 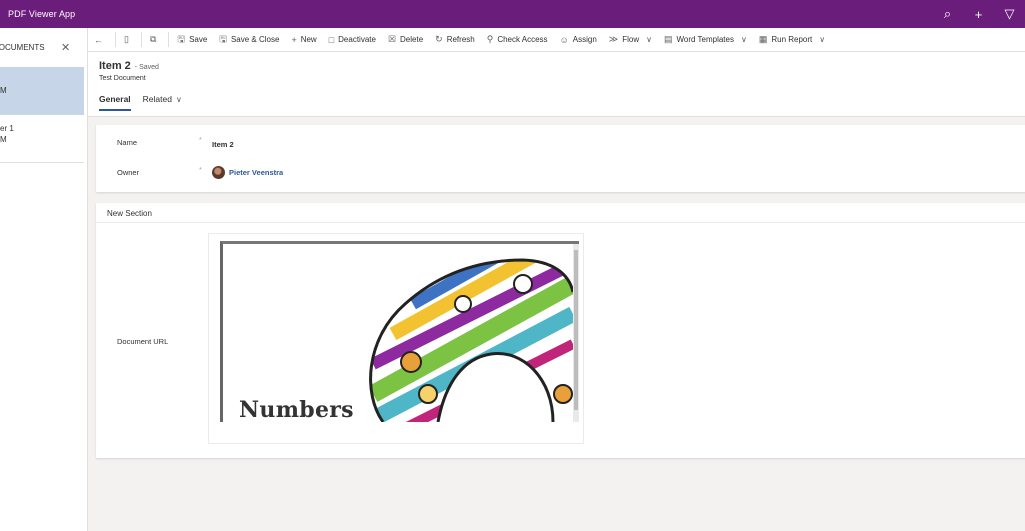 What do you see at coordinates (42, 138) in the screenshot?
I see `list-item: er 1 M` at bounding box center [42, 138].